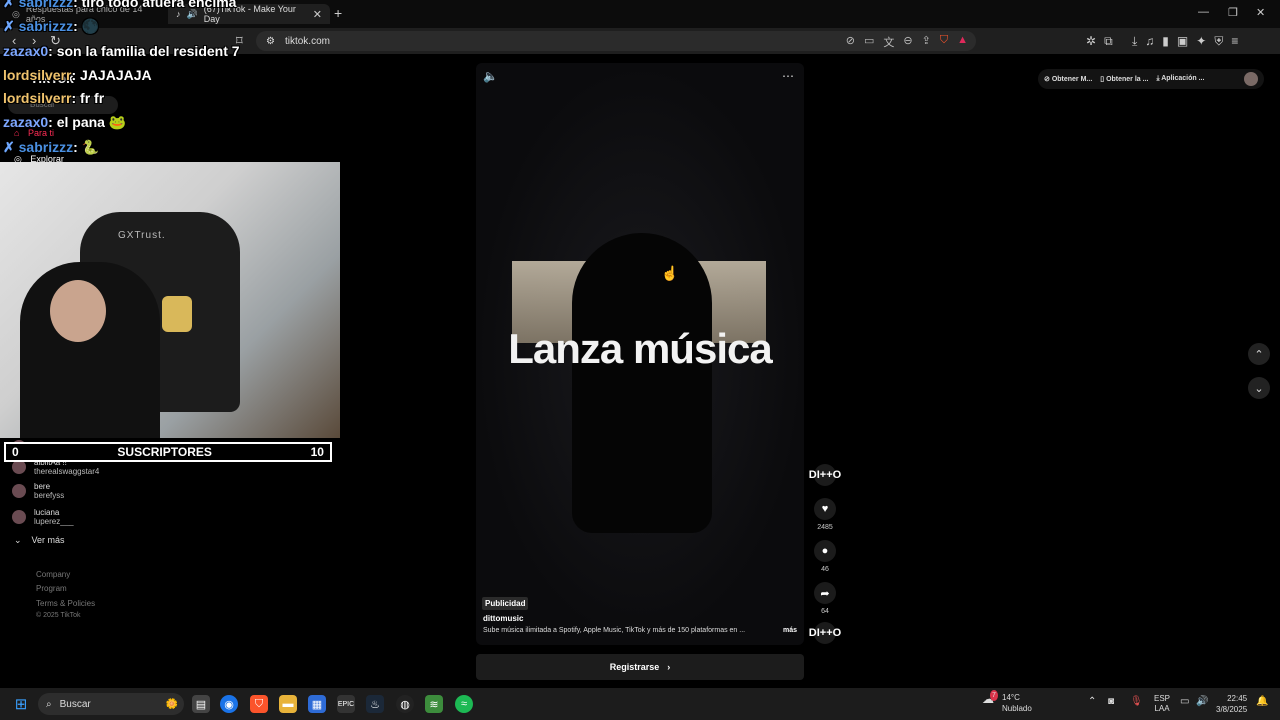 The height and width of the screenshot is (720, 1280). Describe the element at coordinates (434, 704) in the screenshot. I see `layers-app-icon: ≋` at that location.